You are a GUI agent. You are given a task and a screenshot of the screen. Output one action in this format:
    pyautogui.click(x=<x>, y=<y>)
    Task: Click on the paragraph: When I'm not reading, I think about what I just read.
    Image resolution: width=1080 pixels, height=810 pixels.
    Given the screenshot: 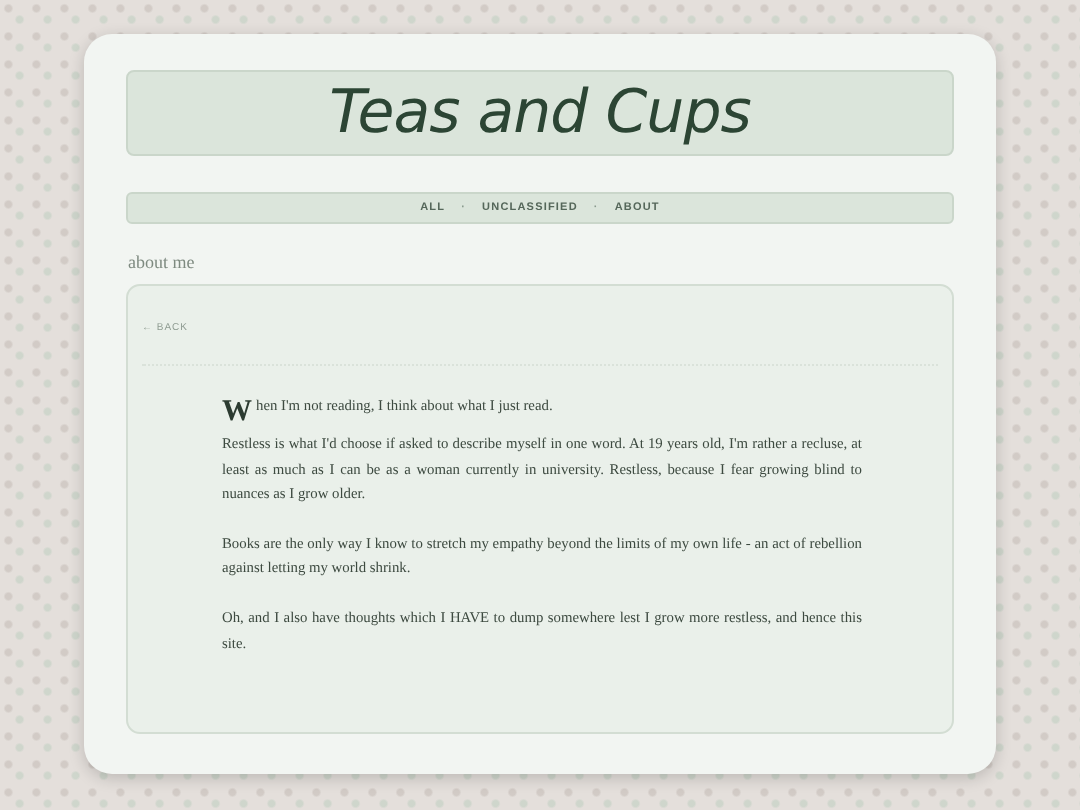 What is the action you would take?
    pyautogui.click(x=388, y=407)
    